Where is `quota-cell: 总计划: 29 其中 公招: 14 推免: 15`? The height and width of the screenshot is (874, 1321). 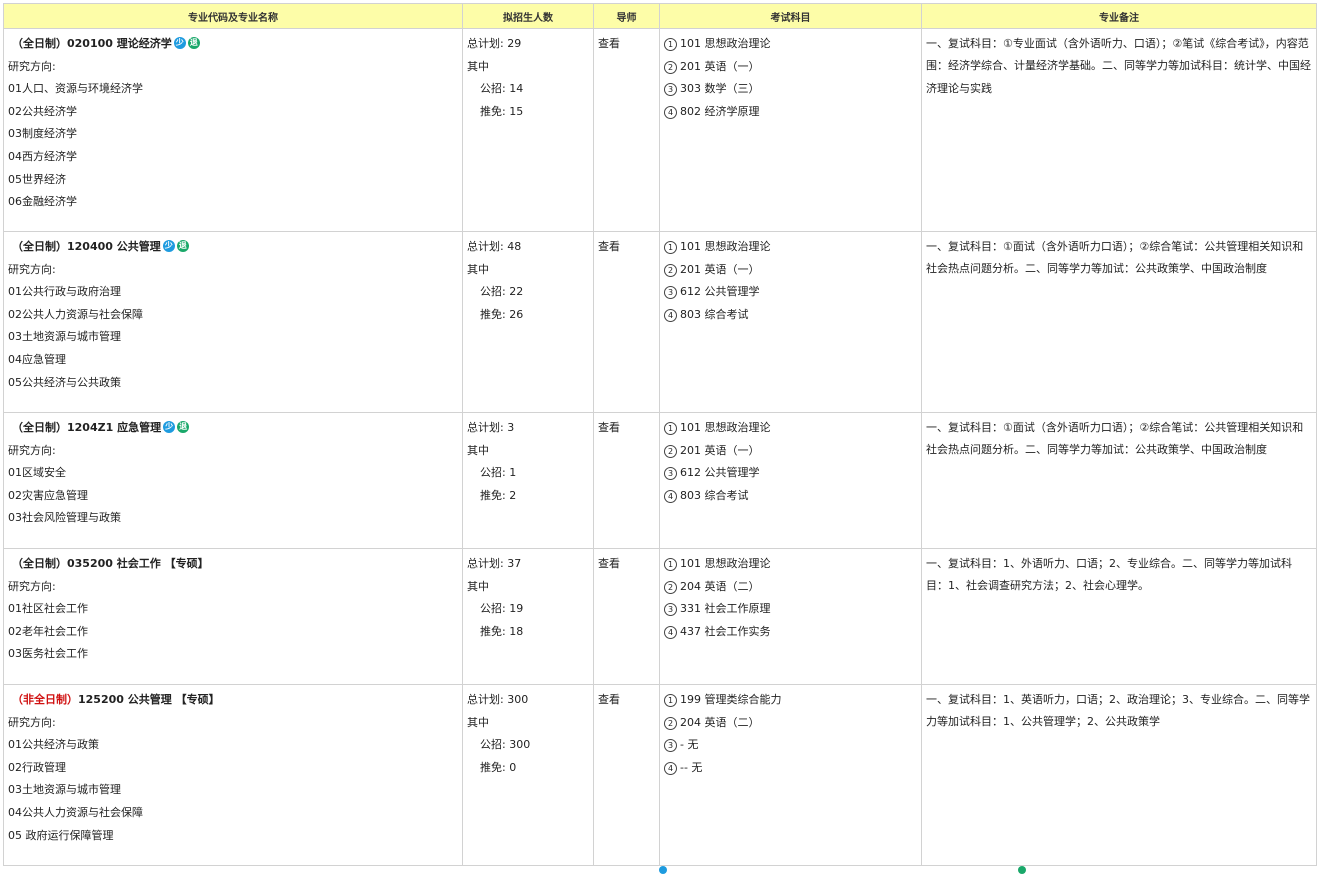 quota-cell: 总计划: 29 其中 公招: 14 推免: 15 is located at coordinates (528, 130).